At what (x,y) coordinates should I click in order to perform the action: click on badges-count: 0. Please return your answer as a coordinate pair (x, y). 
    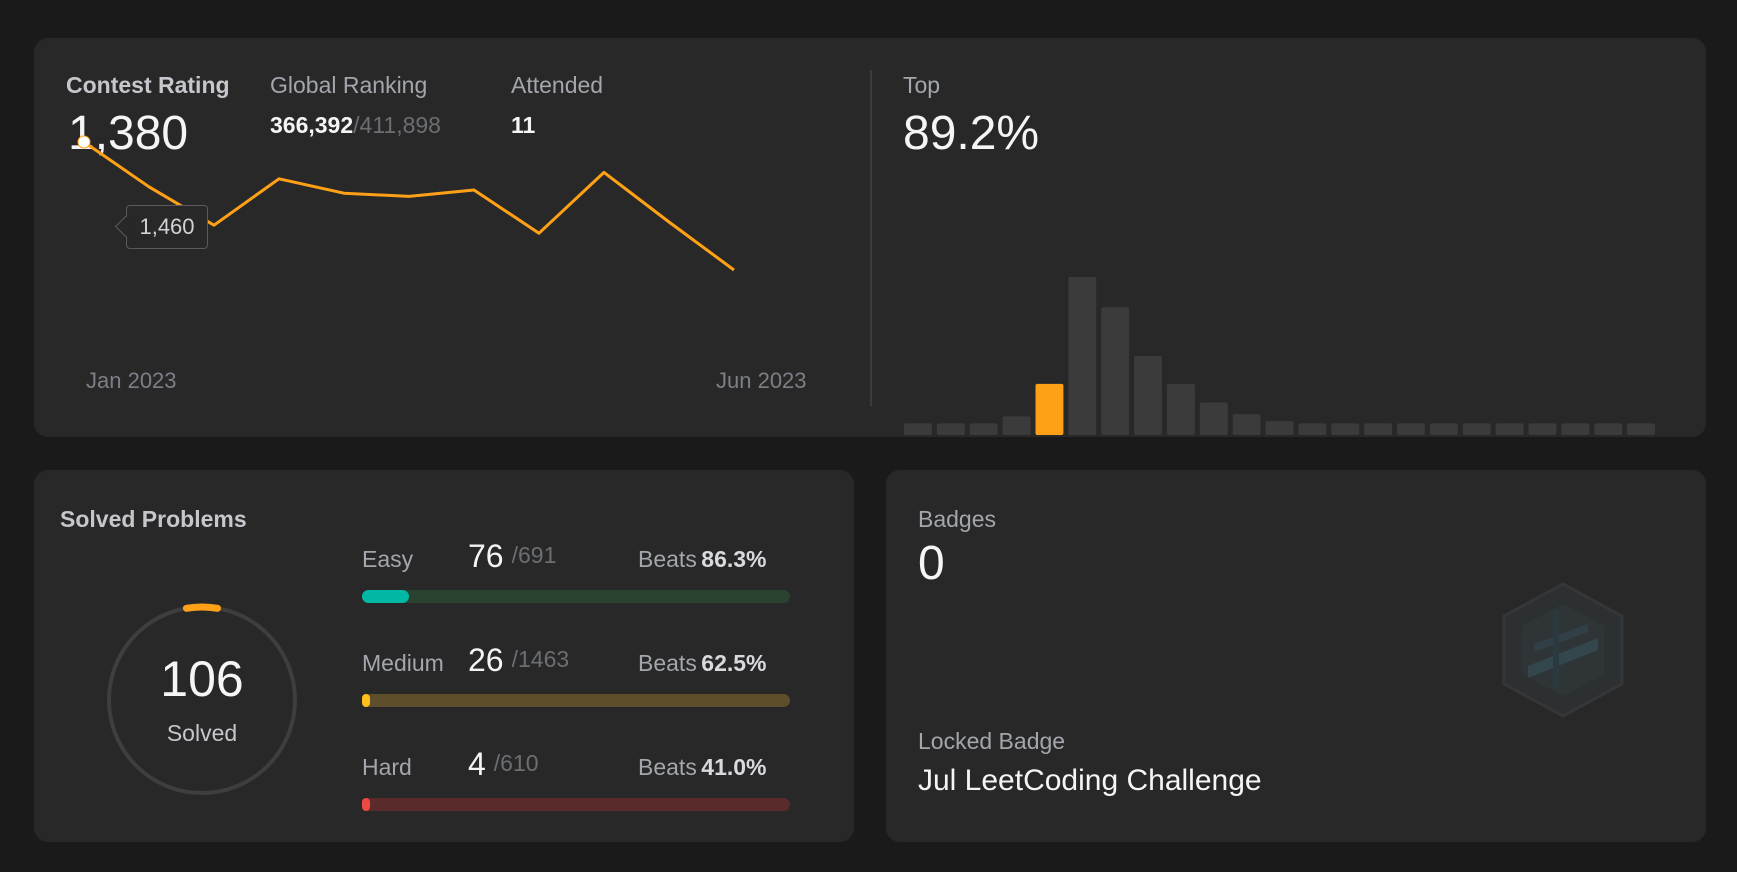
    Looking at the image, I should click on (931, 563).